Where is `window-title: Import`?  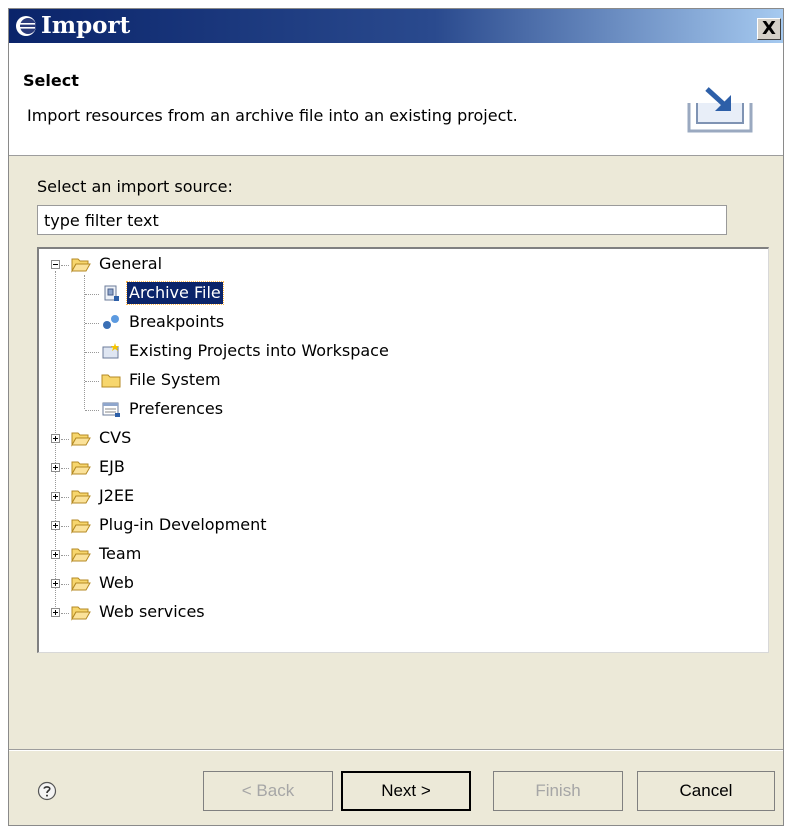
window-title: Import is located at coordinates (86, 25).